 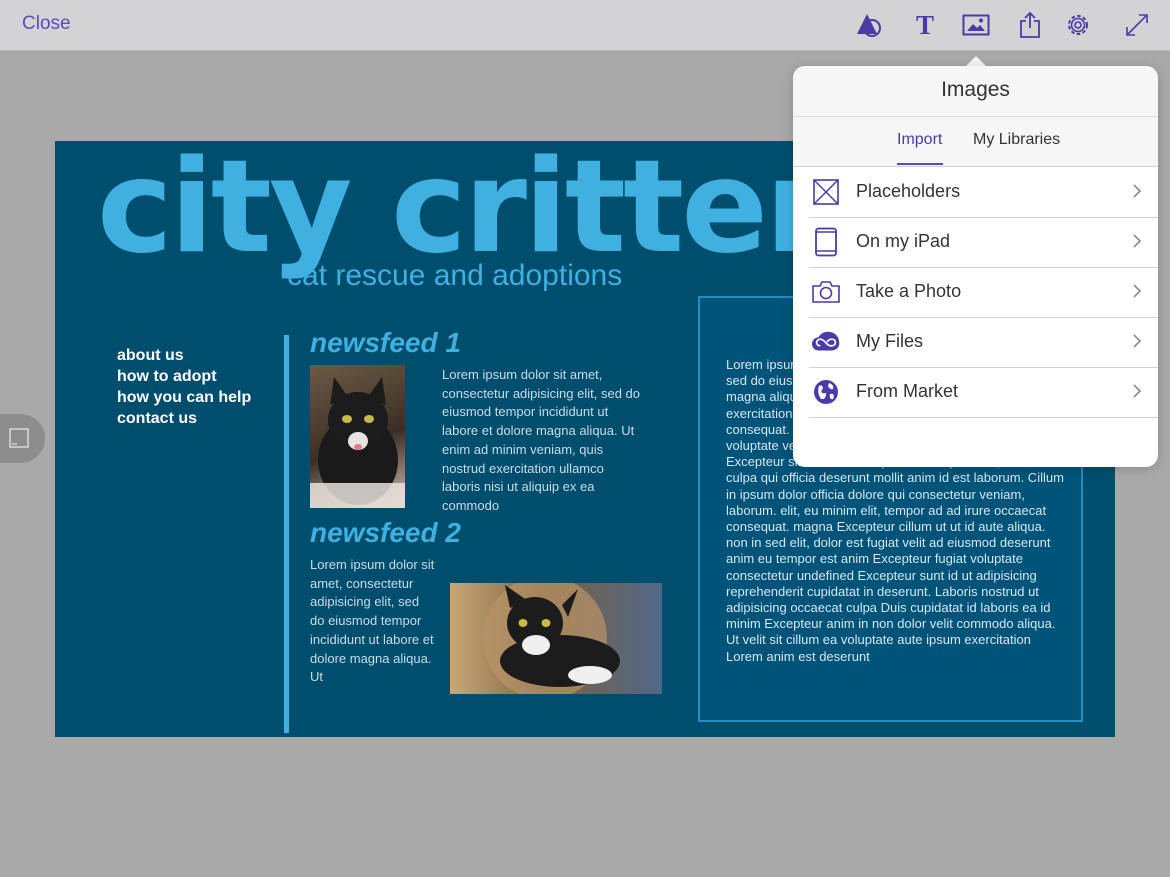 What do you see at coordinates (925, 25) in the screenshot?
I see `text-icon: T` at bounding box center [925, 25].